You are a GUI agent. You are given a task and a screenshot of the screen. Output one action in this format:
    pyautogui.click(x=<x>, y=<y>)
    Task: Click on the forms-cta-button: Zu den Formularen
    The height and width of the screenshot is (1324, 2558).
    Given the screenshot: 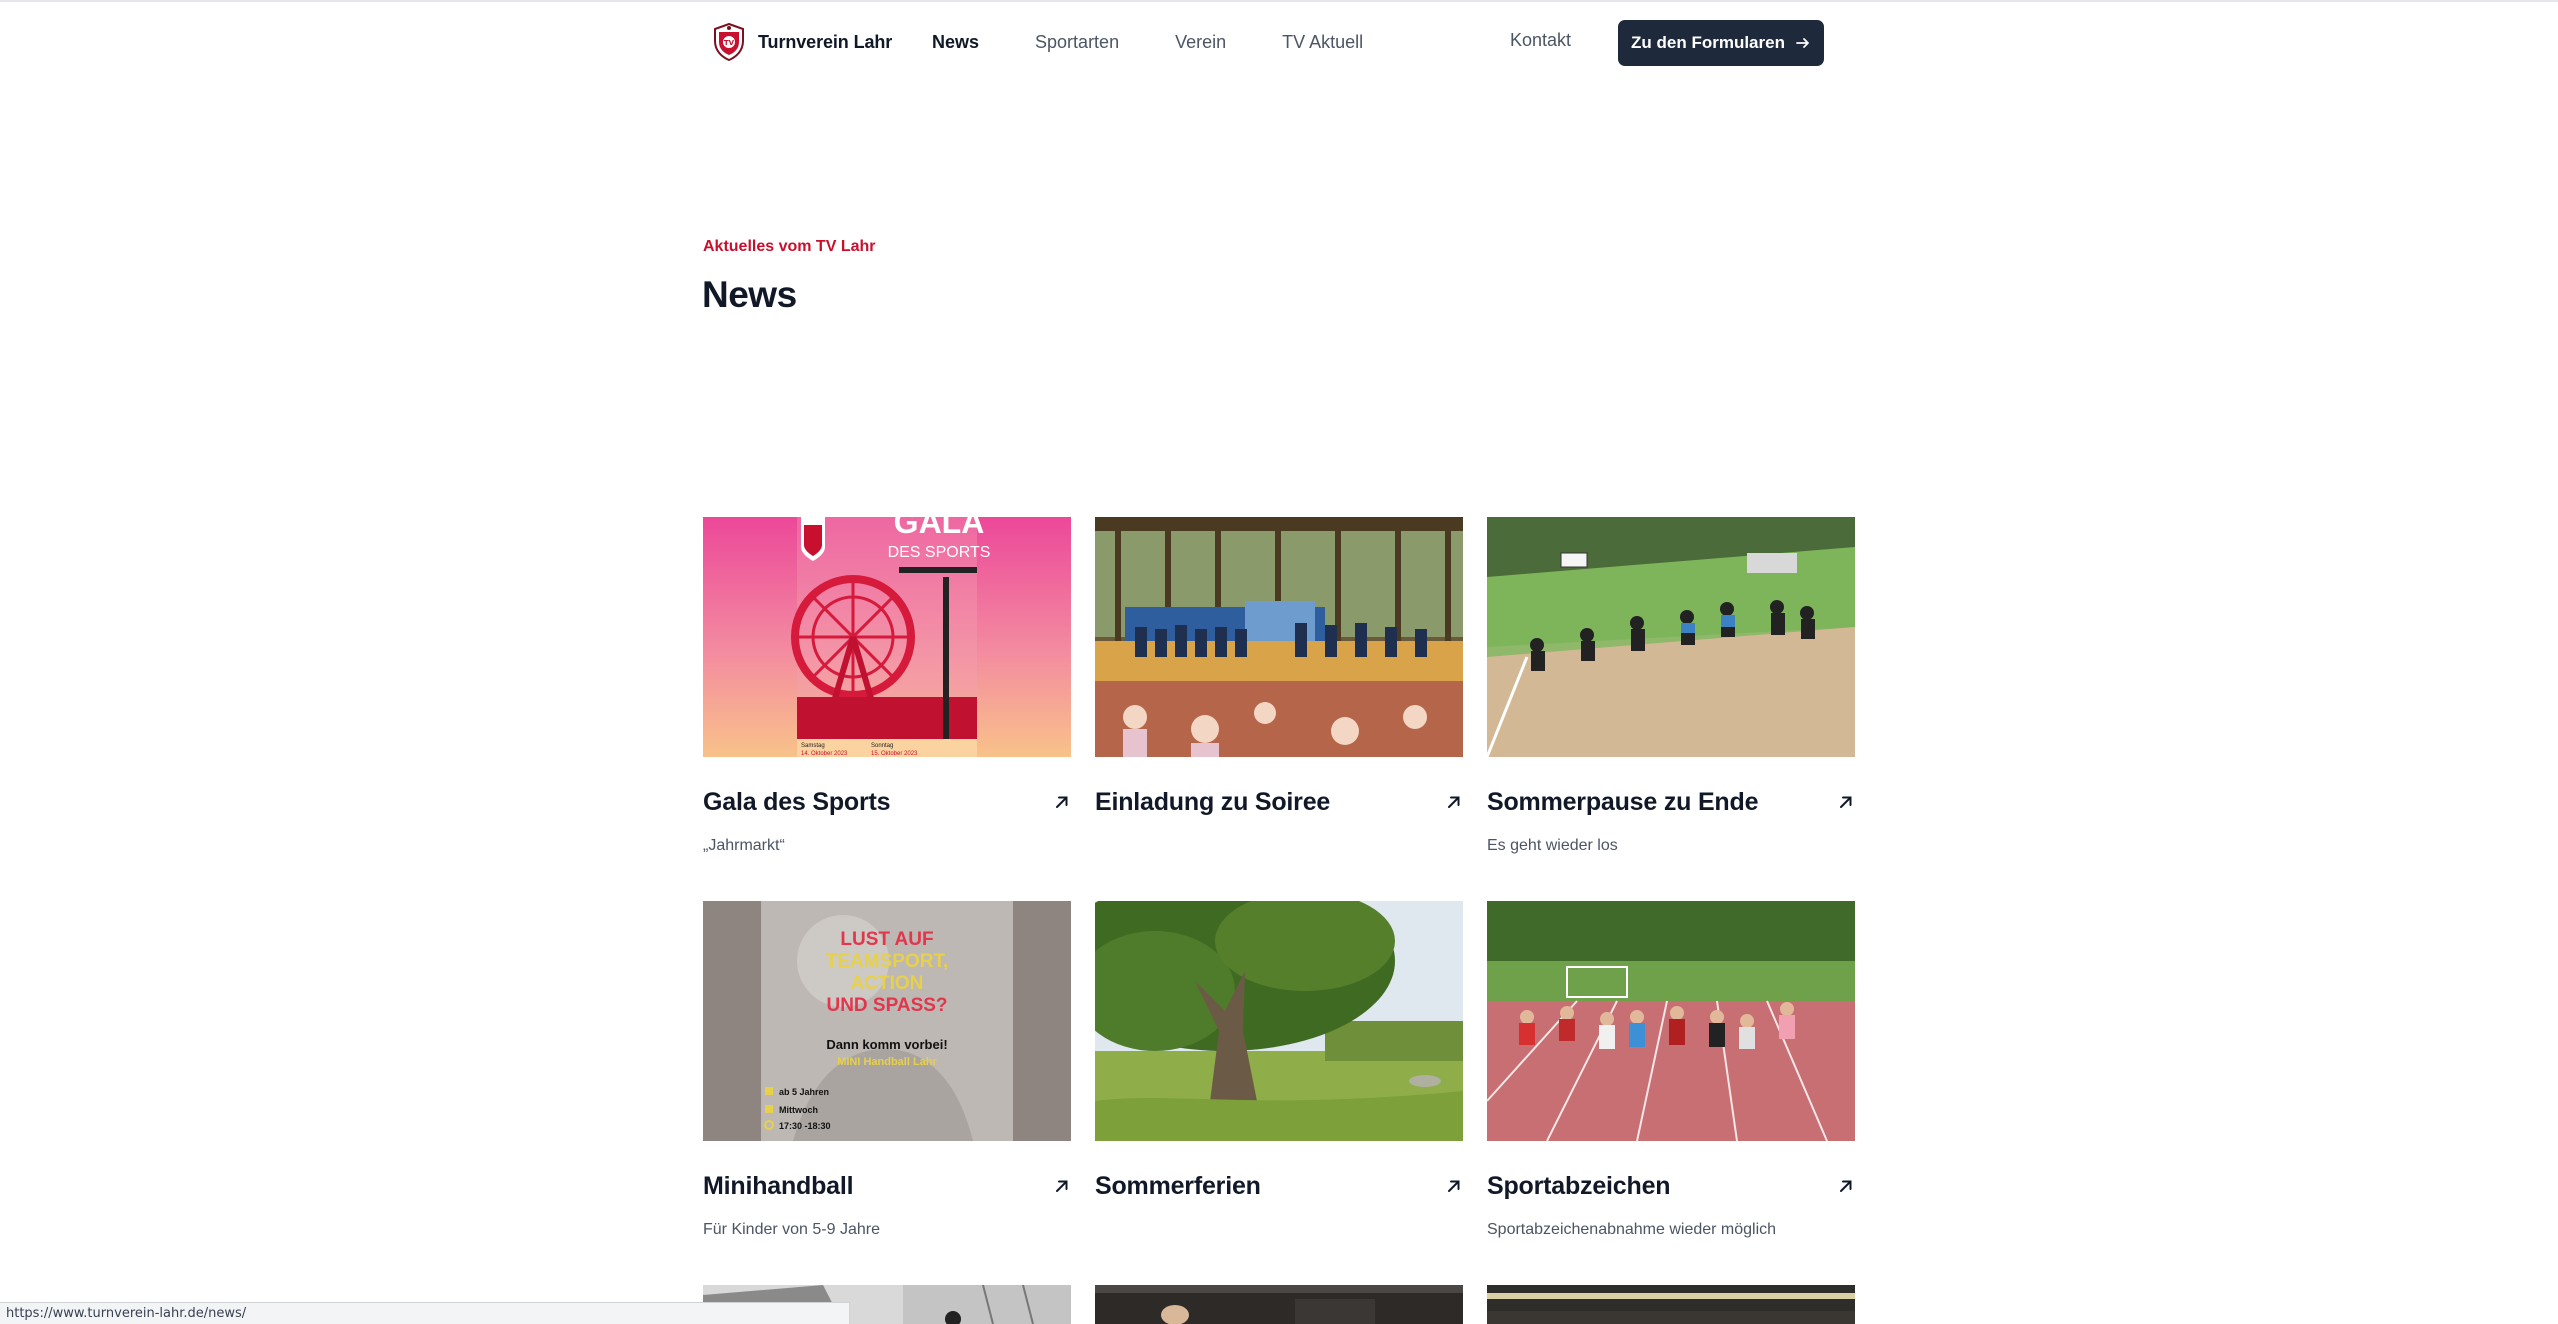 What is the action you would take?
    pyautogui.click(x=1721, y=43)
    